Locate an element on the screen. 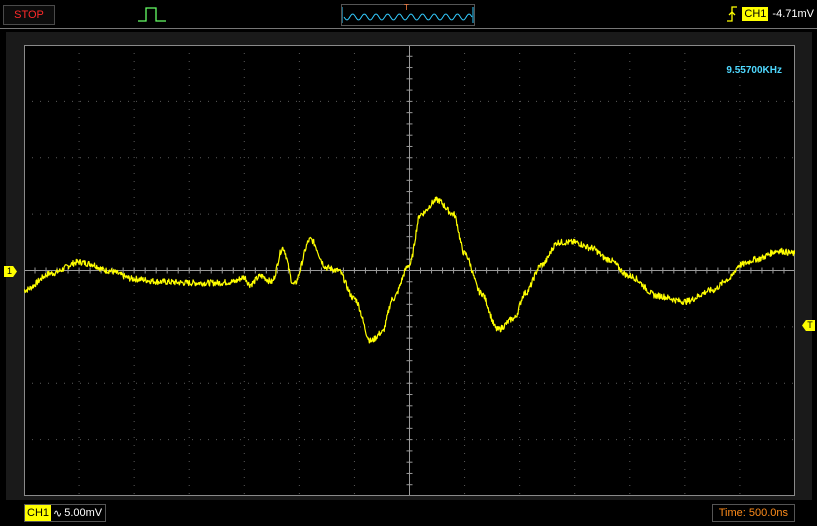  channel-1-scale: CH1 ∿ 5.00mV is located at coordinates (65, 513).